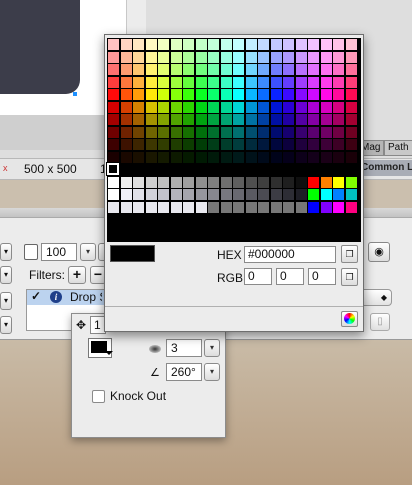 Image resolution: width=412 pixels, height=485 pixels. I want to click on selection-handle, so click(75, 94).